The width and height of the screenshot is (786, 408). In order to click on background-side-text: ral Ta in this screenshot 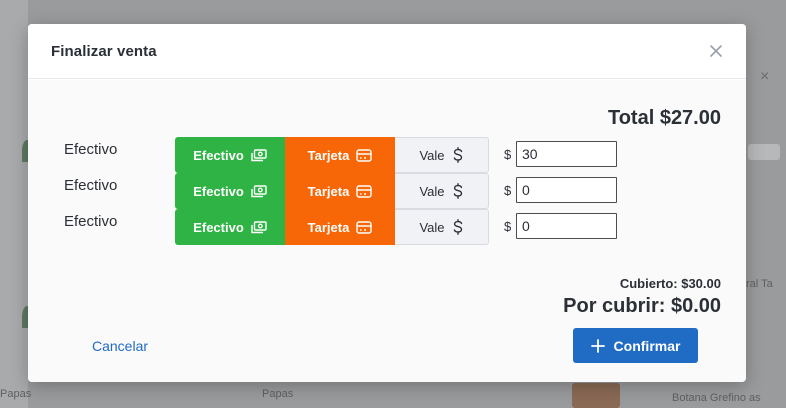, I will do `click(759, 284)`.